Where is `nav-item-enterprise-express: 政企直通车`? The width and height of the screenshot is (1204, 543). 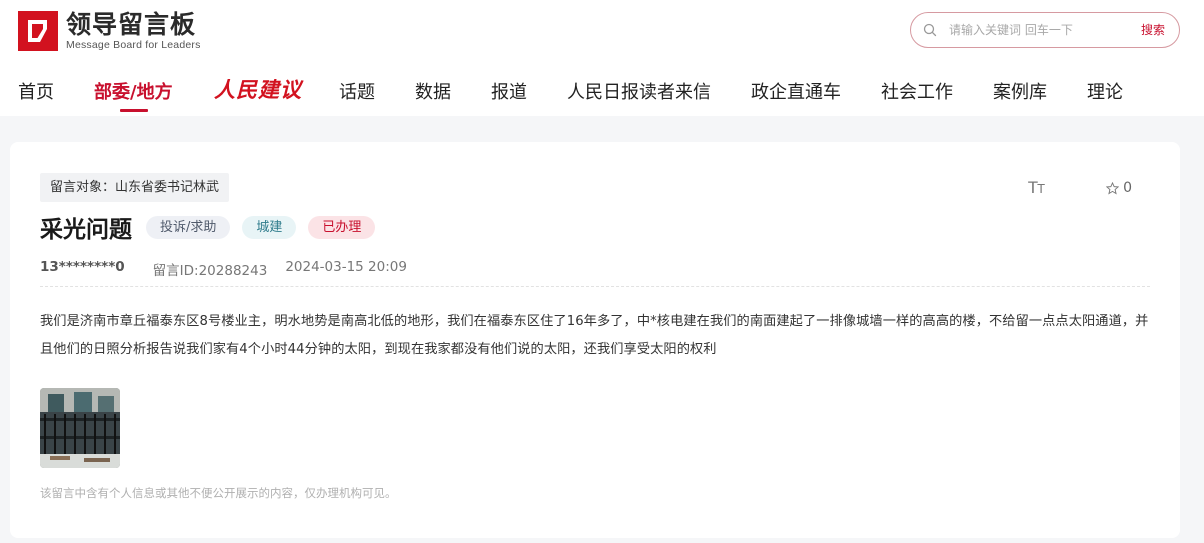
nav-item-enterprise-express: 政企直通车 is located at coordinates (796, 91).